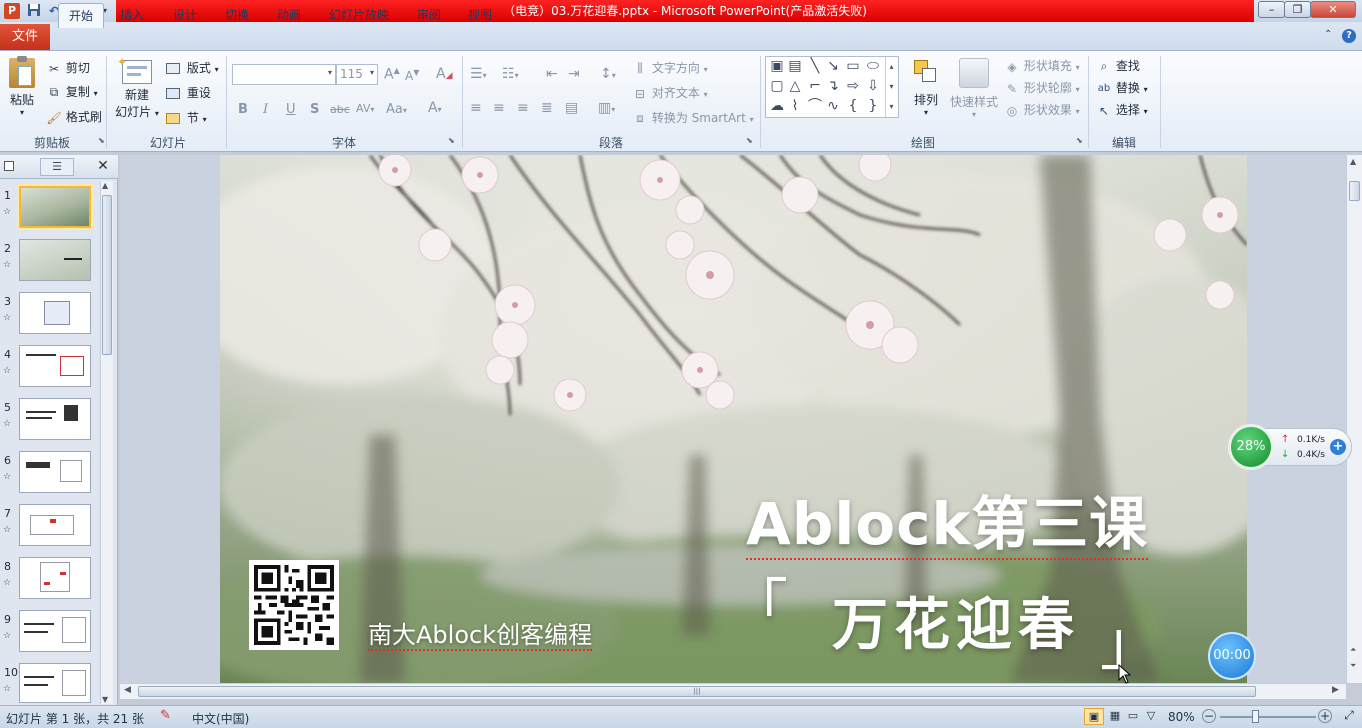 The width and height of the screenshot is (1362, 728). I want to click on shadow-button: S, so click(314, 109).